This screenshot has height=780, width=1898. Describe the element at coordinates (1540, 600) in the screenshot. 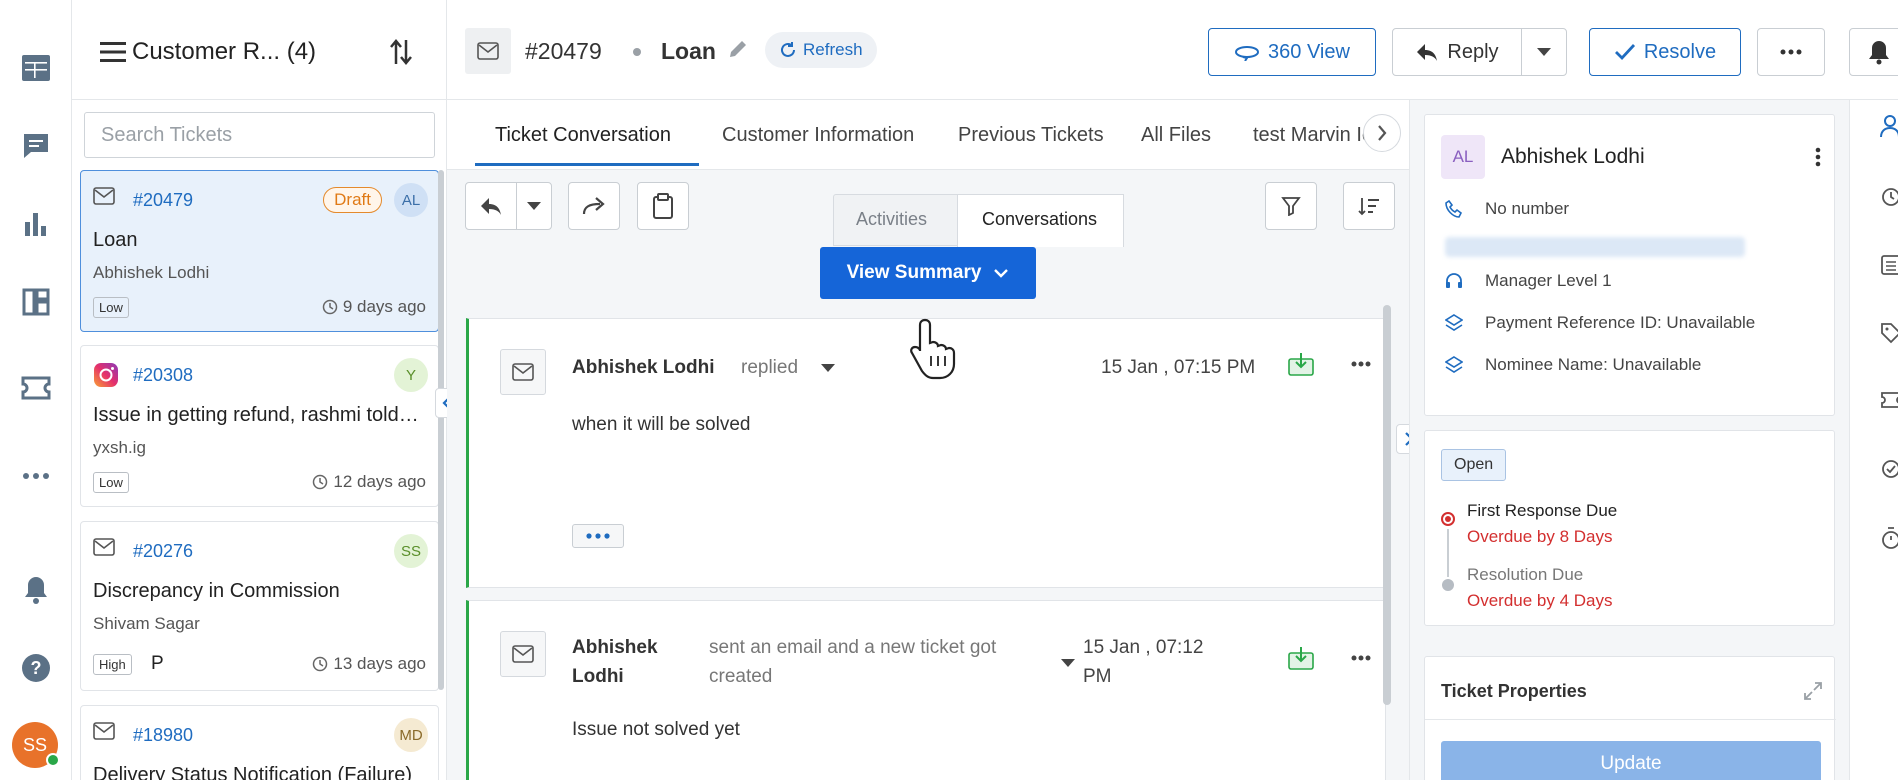

I see `resolution-value: Overdue by 4 Days` at that location.